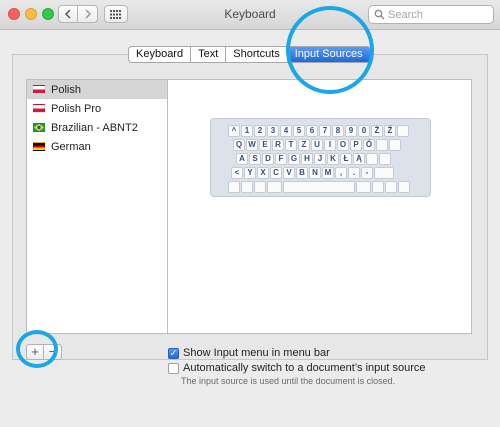 The image size is (500, 427). What do you see at coordinates (252, 145) in the screenshot?
I see `key: W` at bounding box center [252, 145].